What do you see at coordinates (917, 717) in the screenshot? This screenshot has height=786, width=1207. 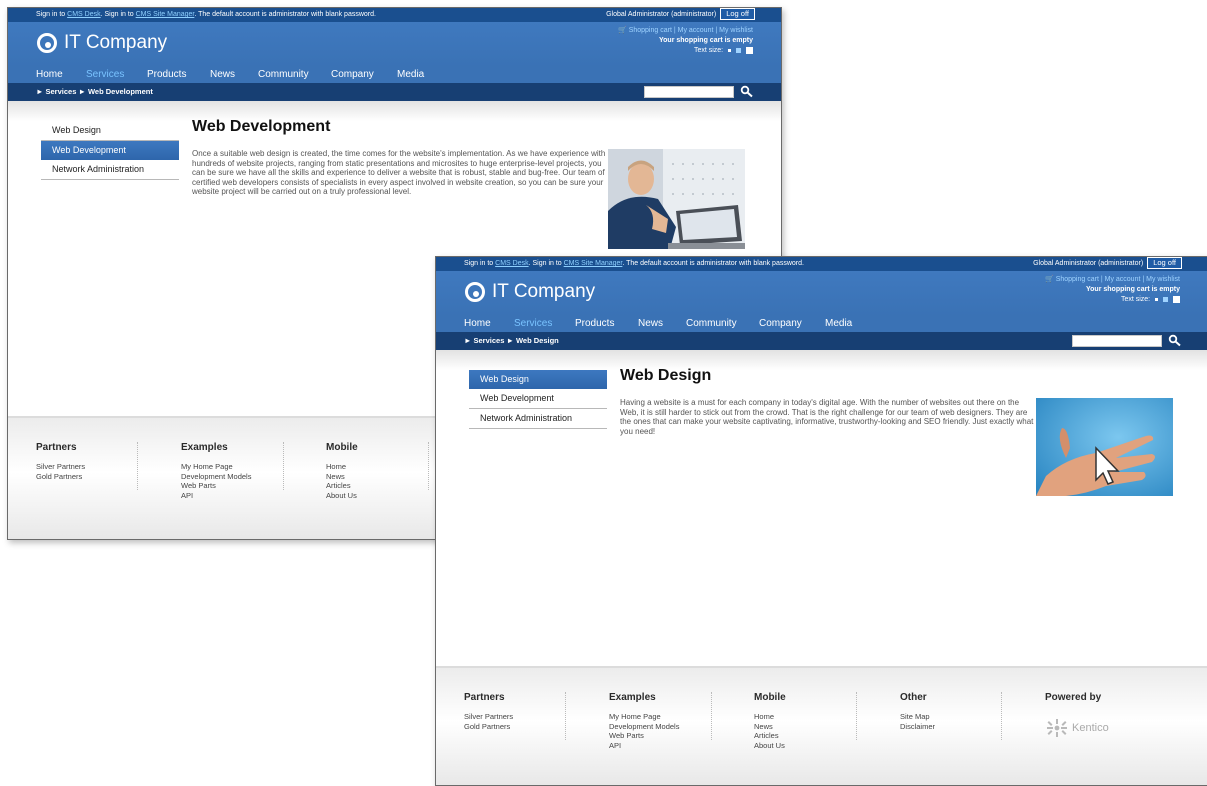 I see `footer-link: Site Map` at bounding box center [917, 717].